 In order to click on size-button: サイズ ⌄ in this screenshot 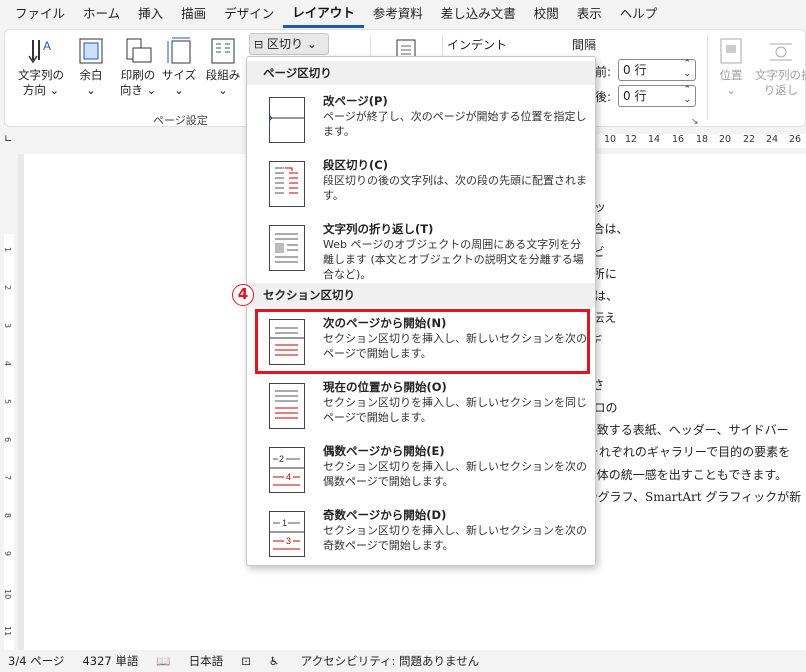, I will do `click(179, 67)`.